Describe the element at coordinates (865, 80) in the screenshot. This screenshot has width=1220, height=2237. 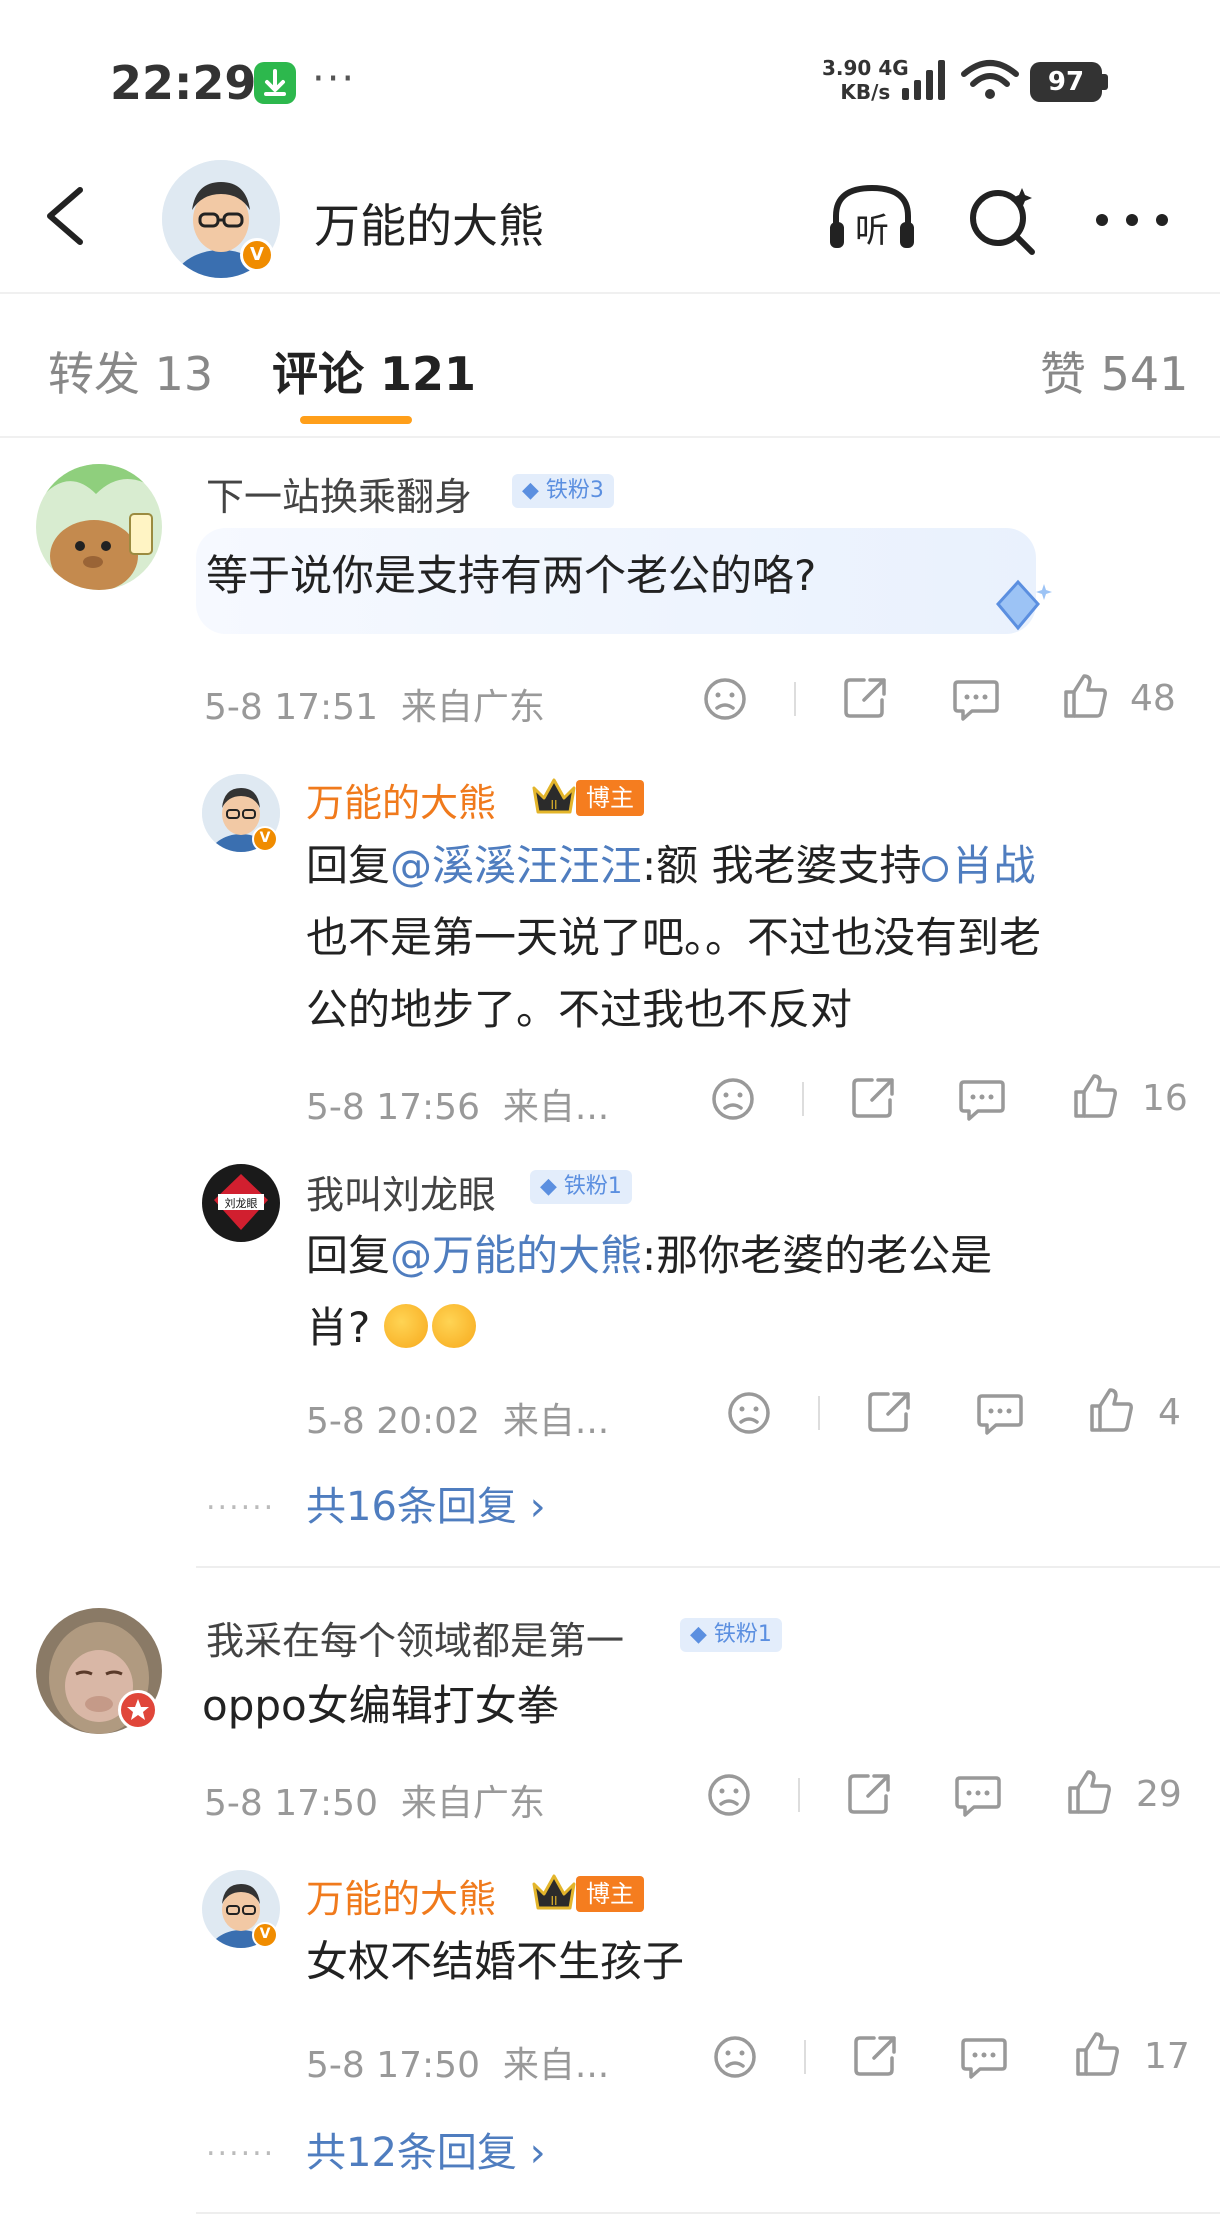
I see `network-speed: 3.90 4G KB/s` at that location.